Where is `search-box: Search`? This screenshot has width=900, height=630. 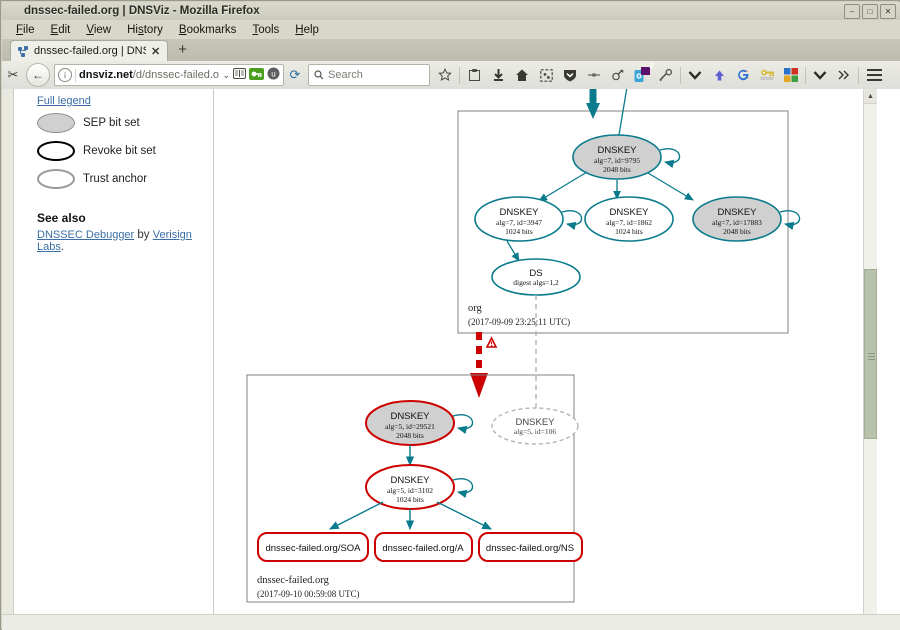 search-box: Search is located at coordinates (369, 75).